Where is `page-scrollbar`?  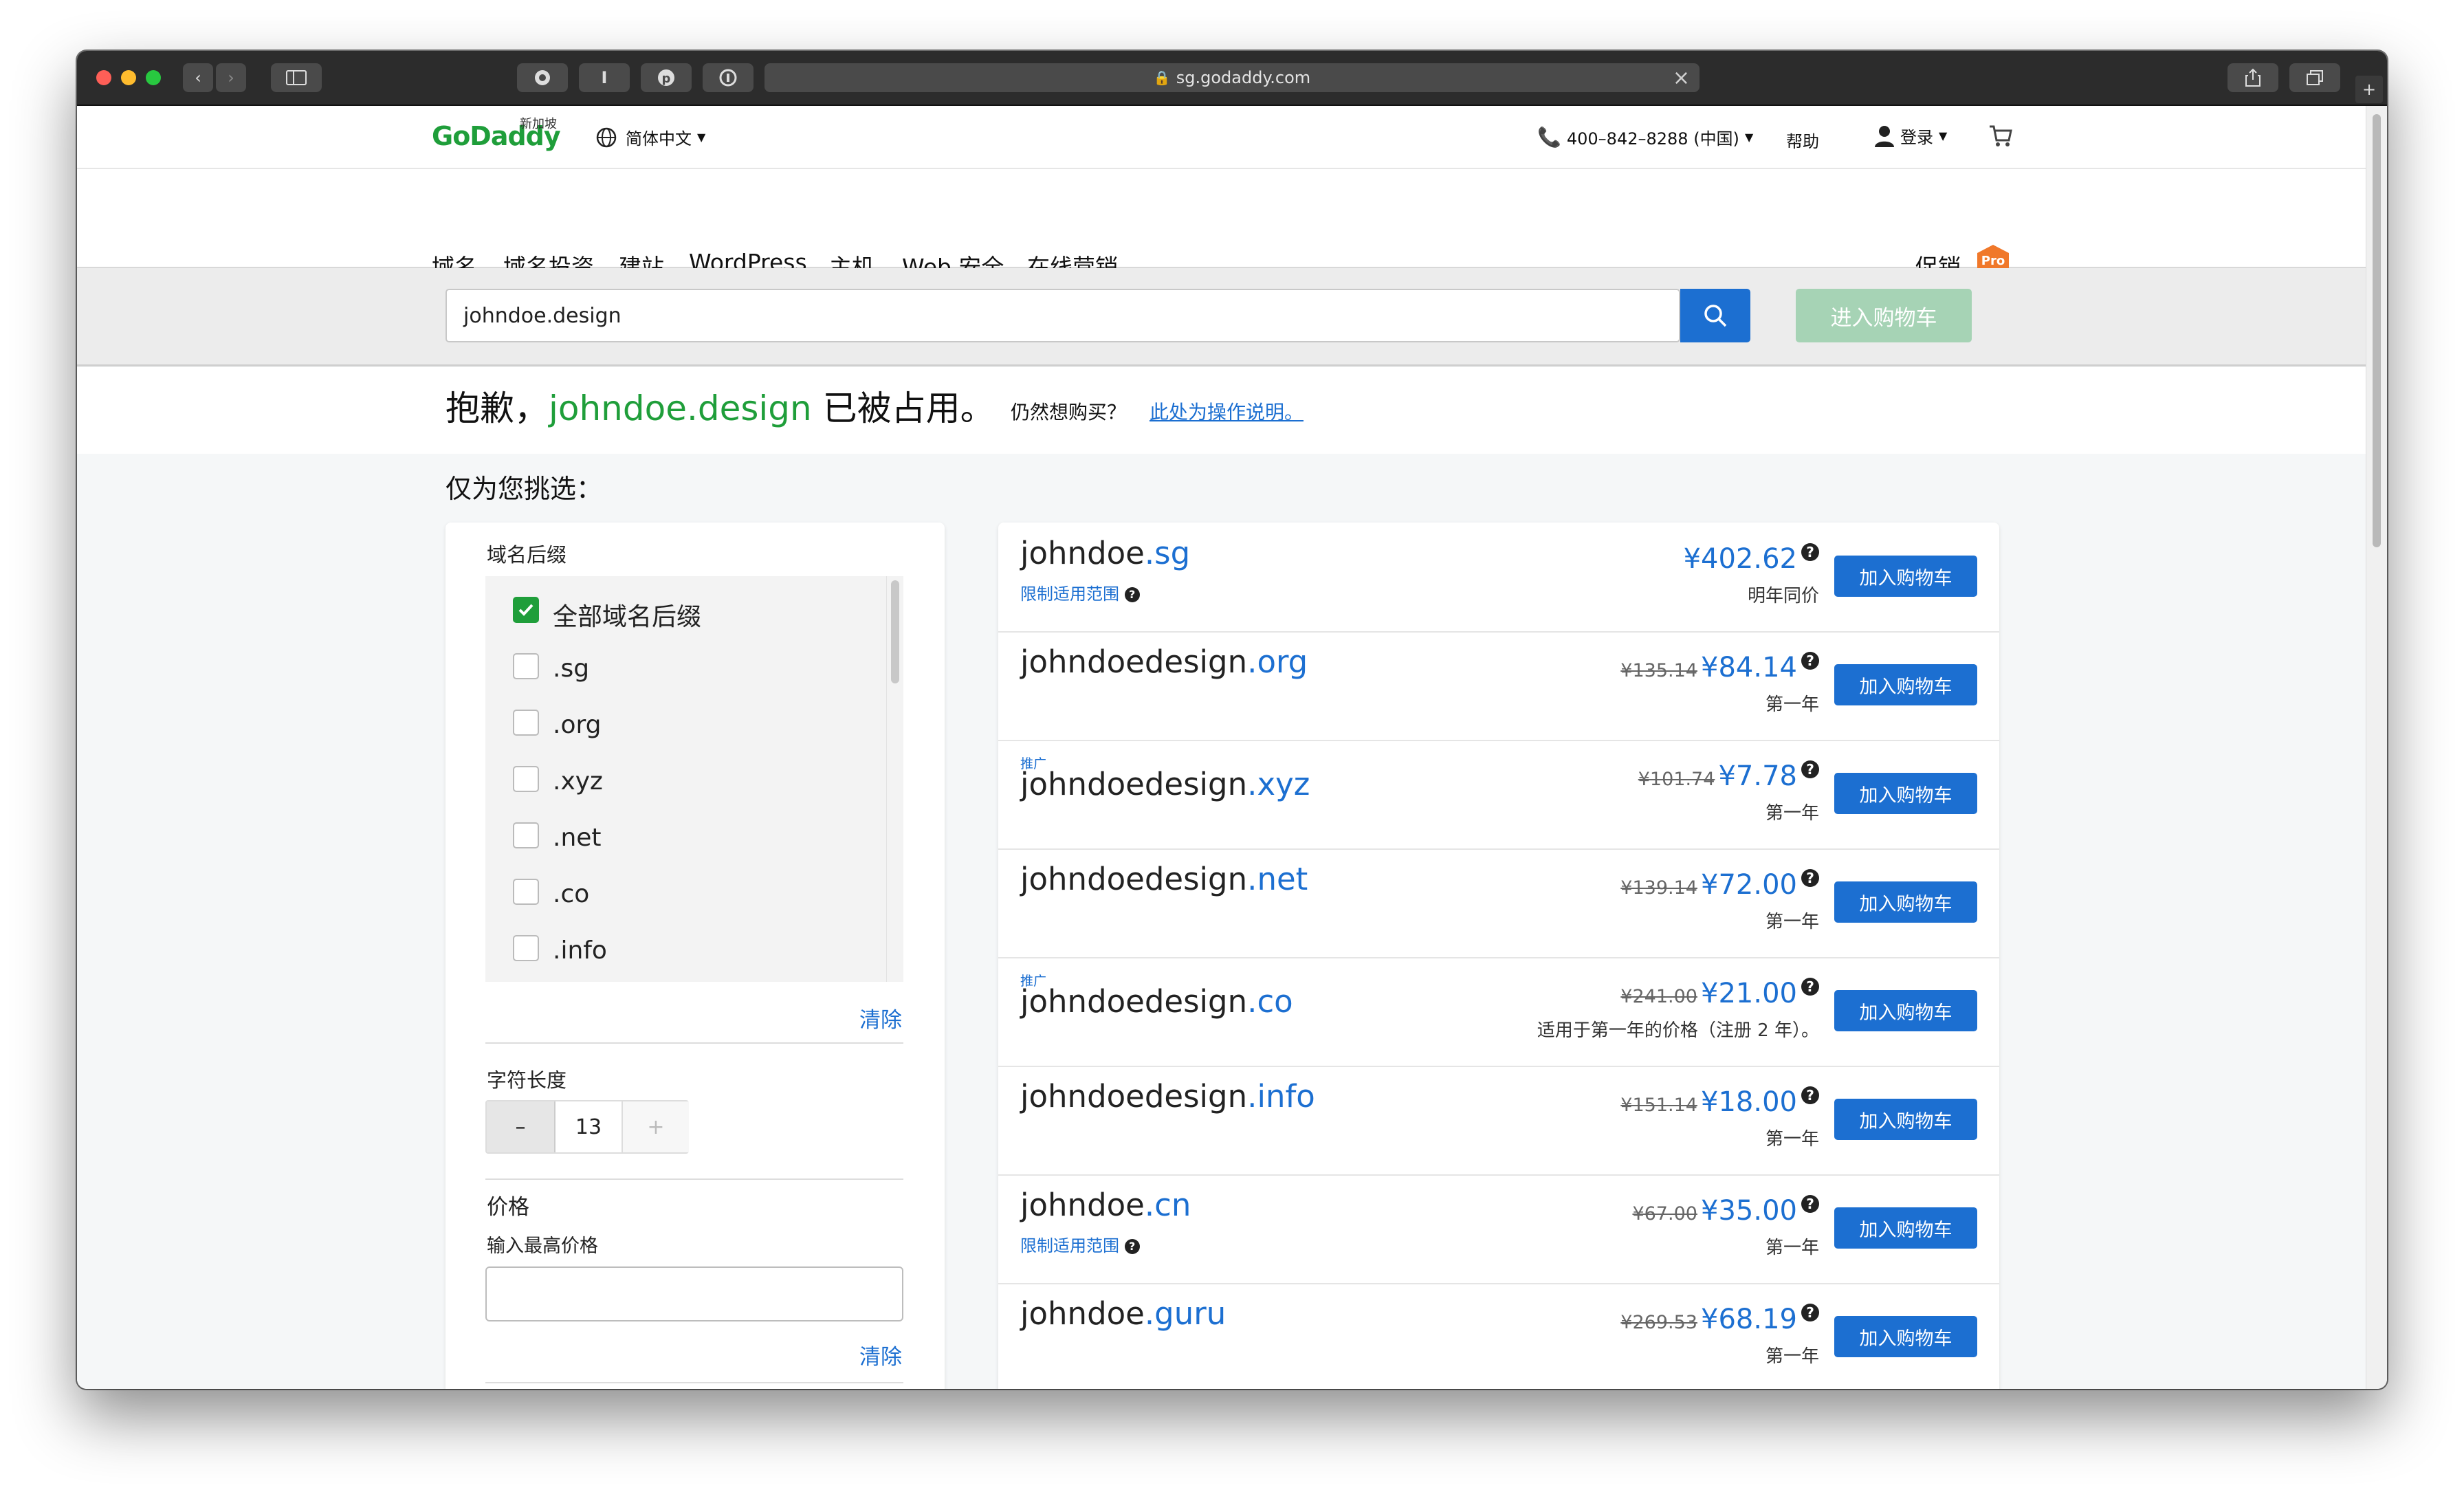
page-scrollbar is located at coordinates (2376, 748).